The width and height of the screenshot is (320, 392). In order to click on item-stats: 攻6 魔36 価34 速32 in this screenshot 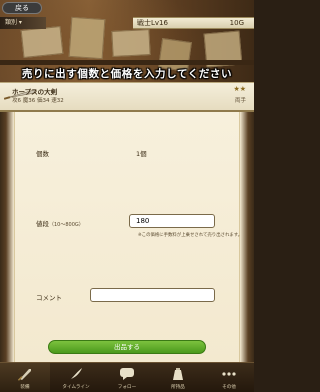, I will do `click(38, 101)`.